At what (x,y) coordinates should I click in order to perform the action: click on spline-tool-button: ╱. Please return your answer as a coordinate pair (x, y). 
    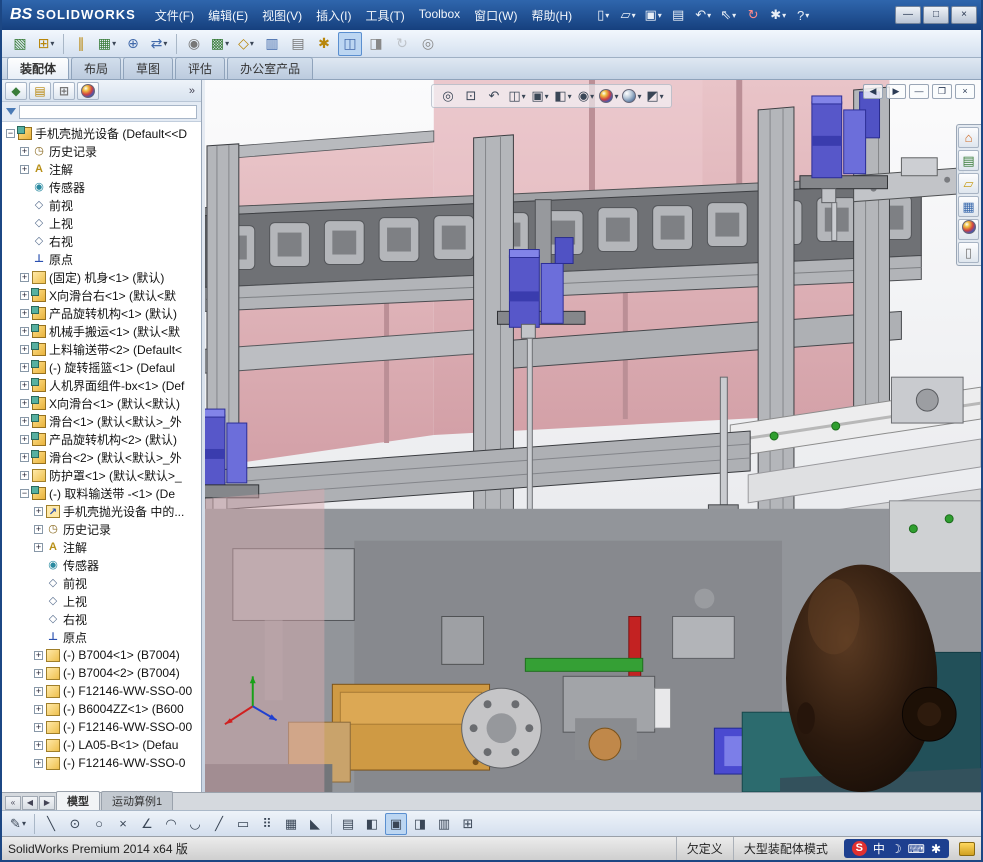
    Looking at the image, I should click on (219, 824).